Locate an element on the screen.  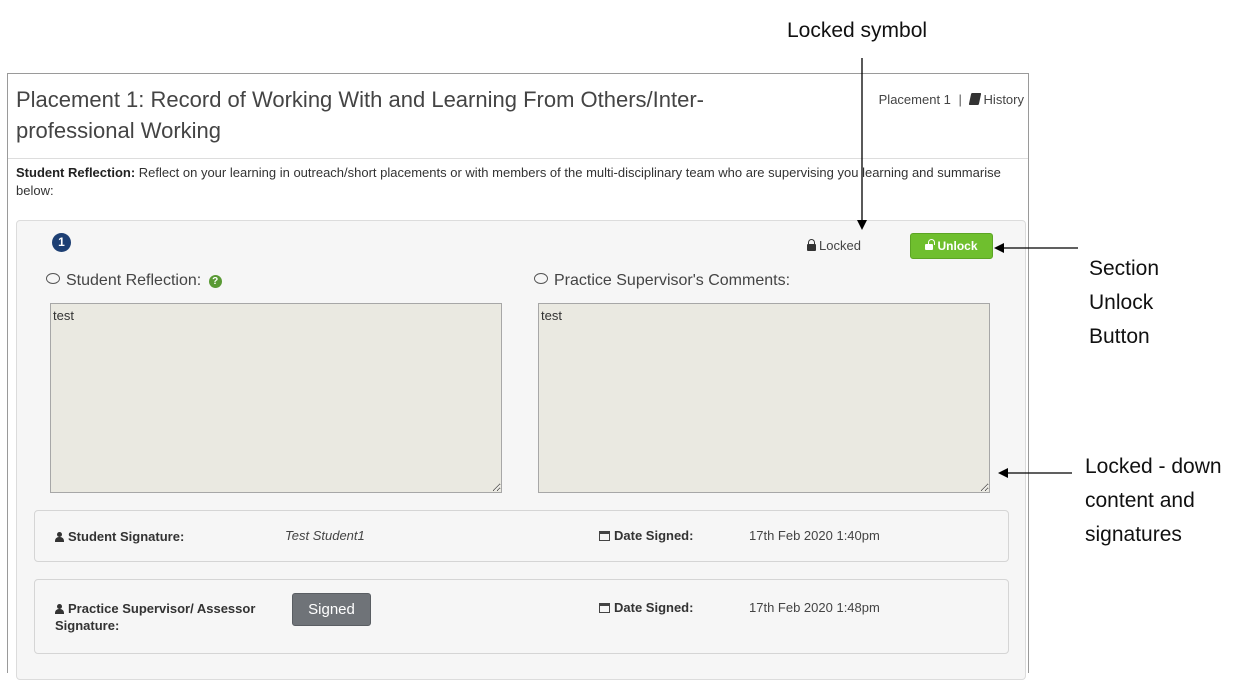
supervisor-comments-textarea: test is located at coordinates (764, 398).